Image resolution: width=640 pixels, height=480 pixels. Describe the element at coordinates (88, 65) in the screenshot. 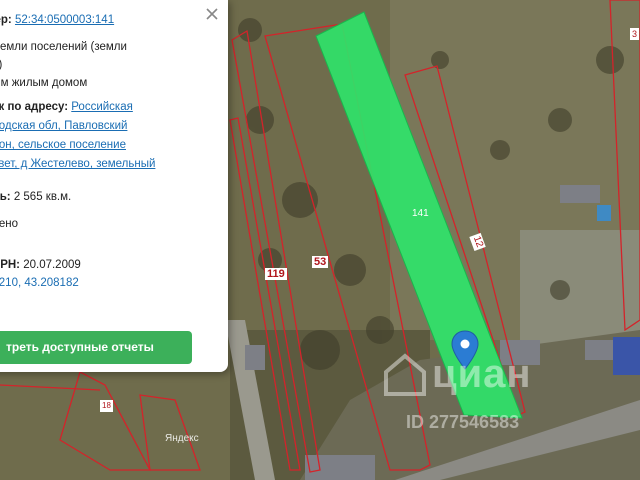

I see `category-line-2: ов)` at that location.